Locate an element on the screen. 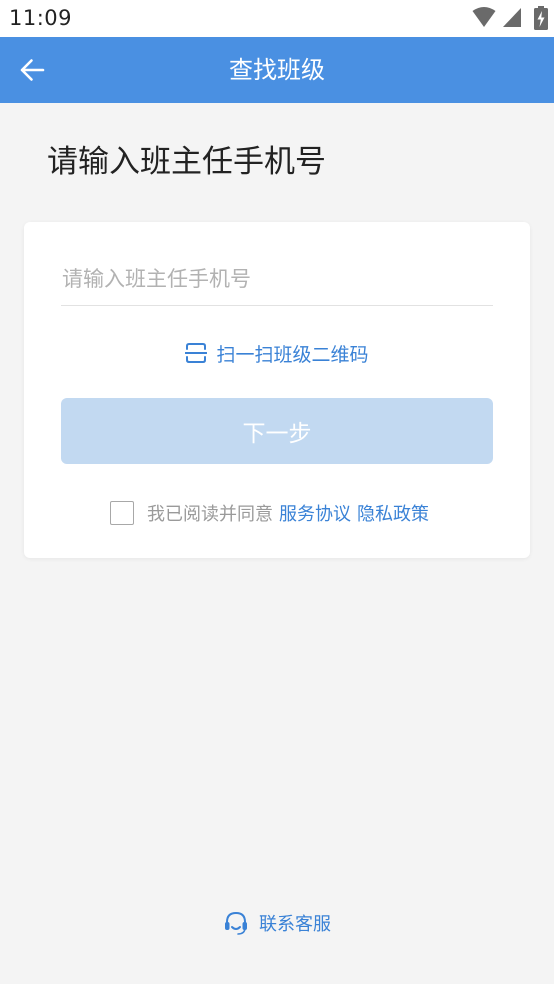  status-bar: 11:09 is located at coordinates (277, 18).